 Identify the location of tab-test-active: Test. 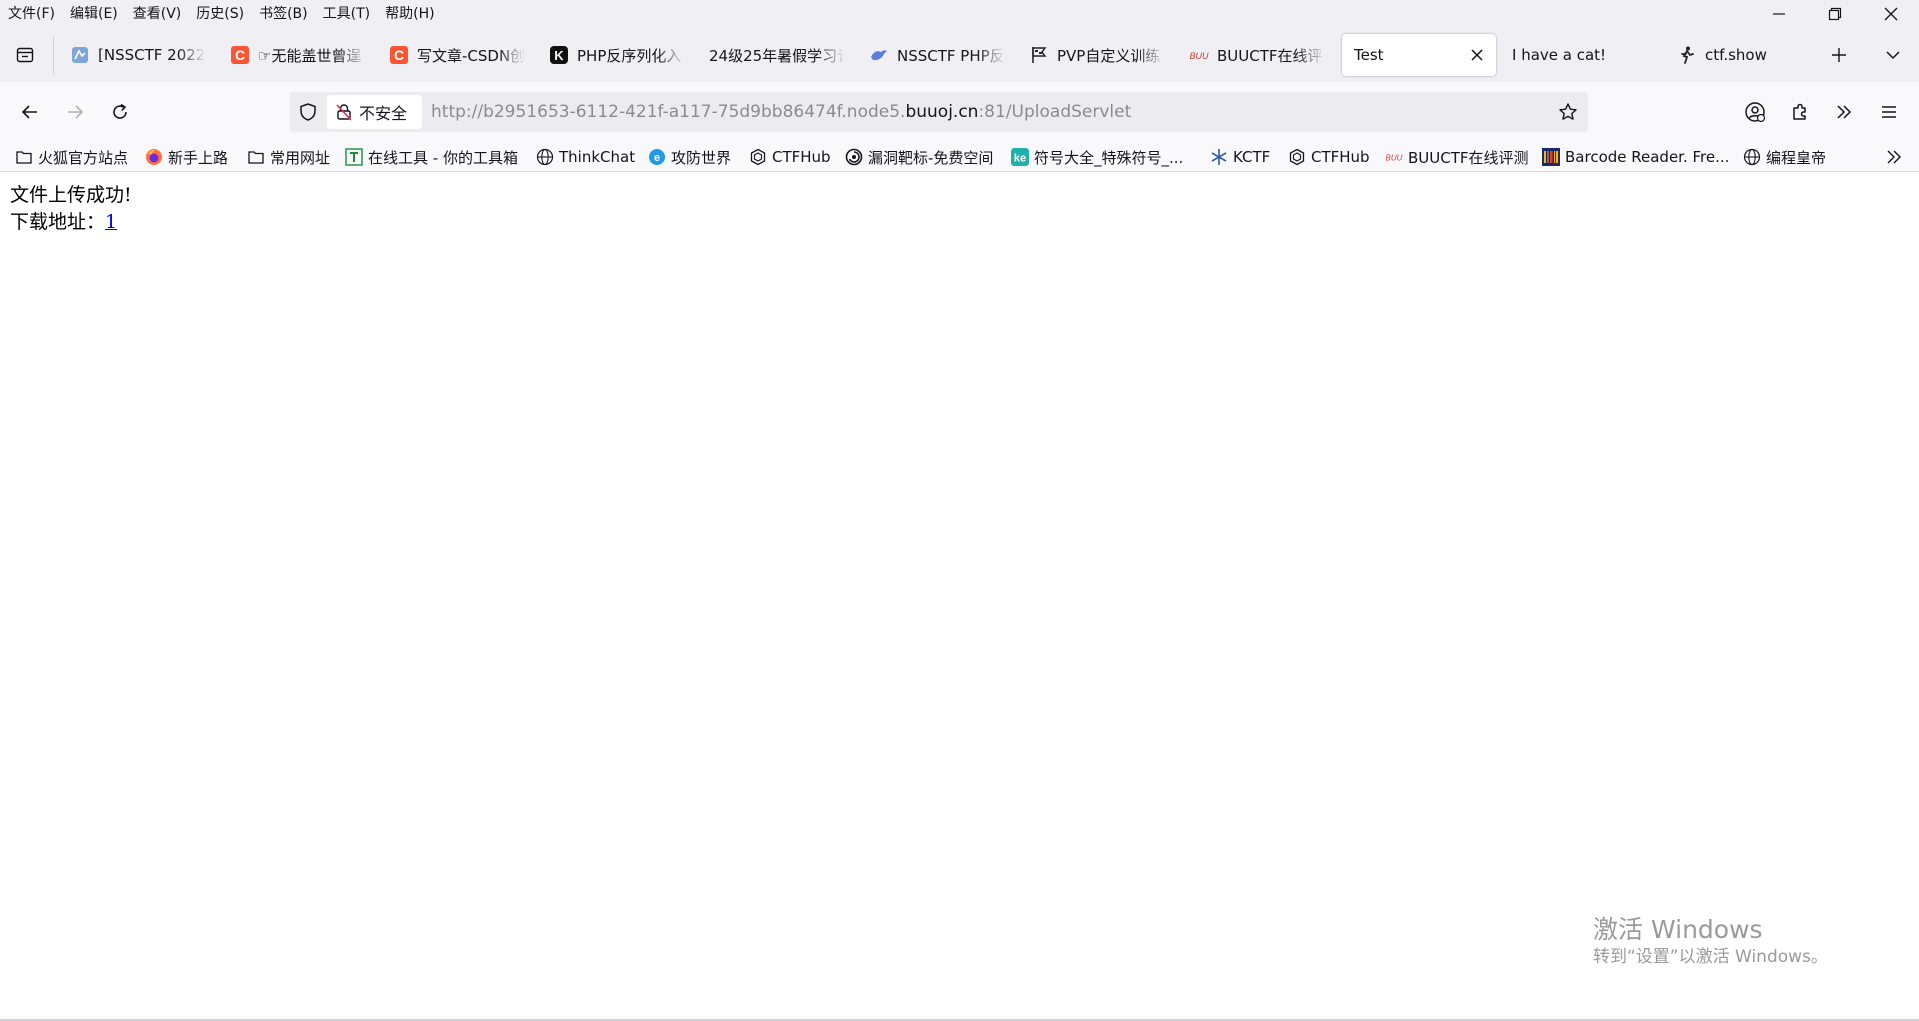
(1419, 55).